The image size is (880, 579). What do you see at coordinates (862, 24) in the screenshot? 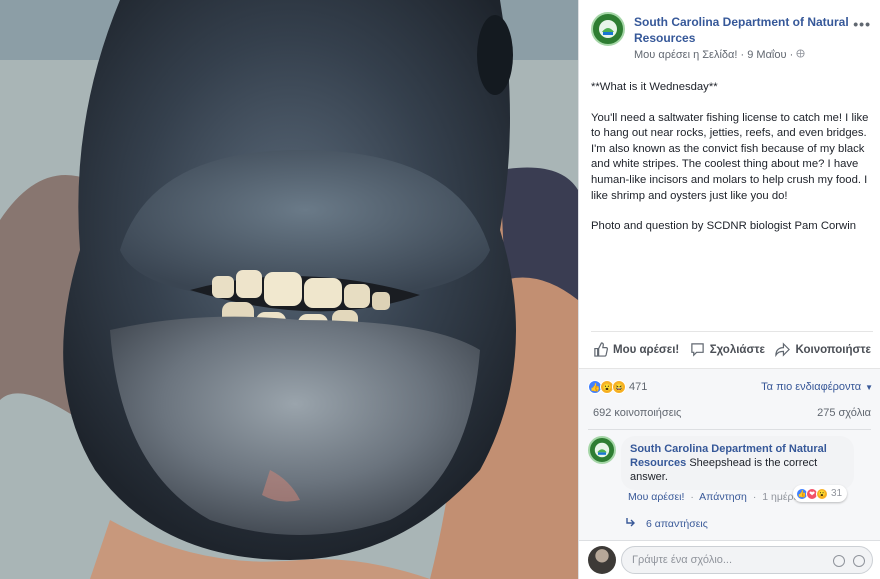
I see `more-options-icon: •••` at bounding box center [862, 24].